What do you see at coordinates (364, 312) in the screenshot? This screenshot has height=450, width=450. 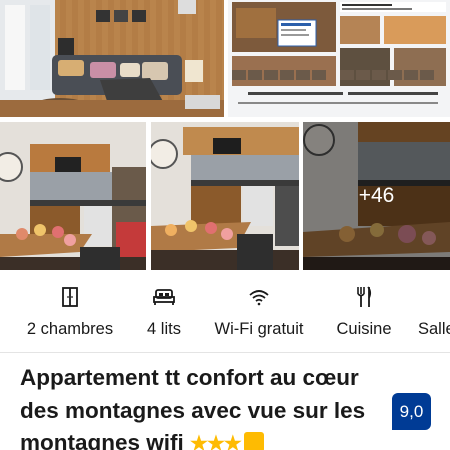 I see `amenity-kitchen: Cuisine` at bounding box center [364, 312].